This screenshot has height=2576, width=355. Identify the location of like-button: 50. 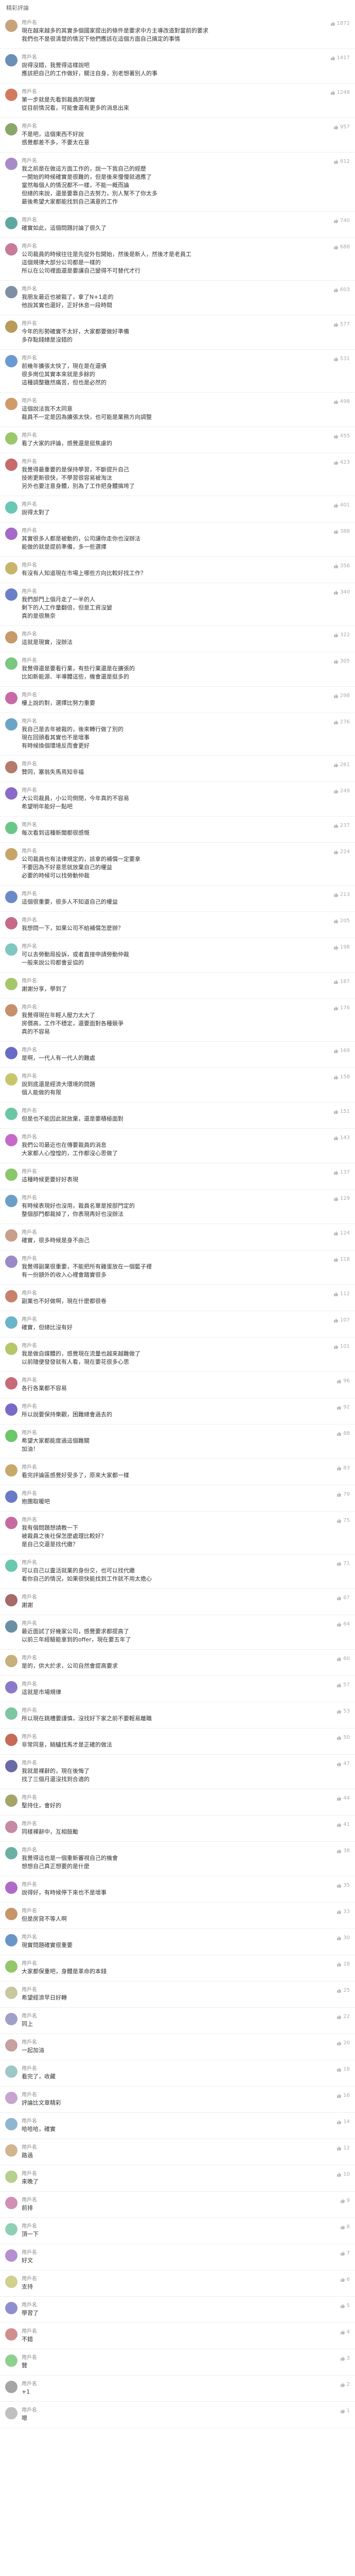
(343, 1737).